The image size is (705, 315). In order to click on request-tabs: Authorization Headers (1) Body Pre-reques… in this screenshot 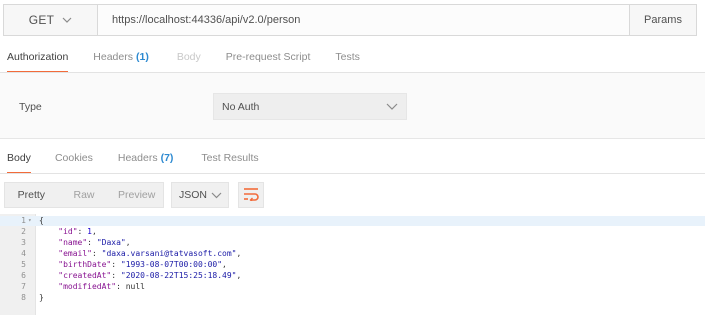, I will do `click(352, 62)`.